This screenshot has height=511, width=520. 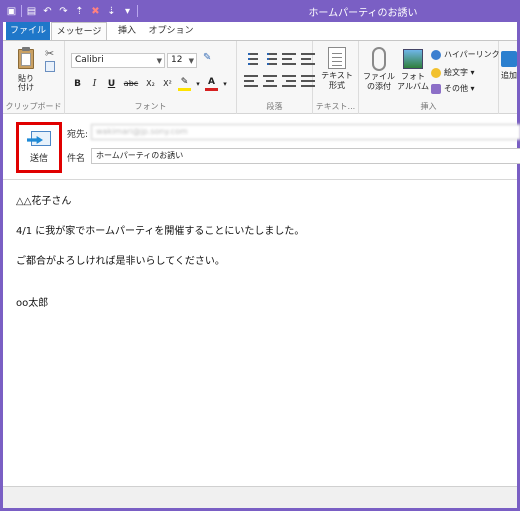 What do you see at coordinates (459, 72) in the screenshot?
I see `emoticon-label: 絵文字 ▾` at bounding box center [459, 72].